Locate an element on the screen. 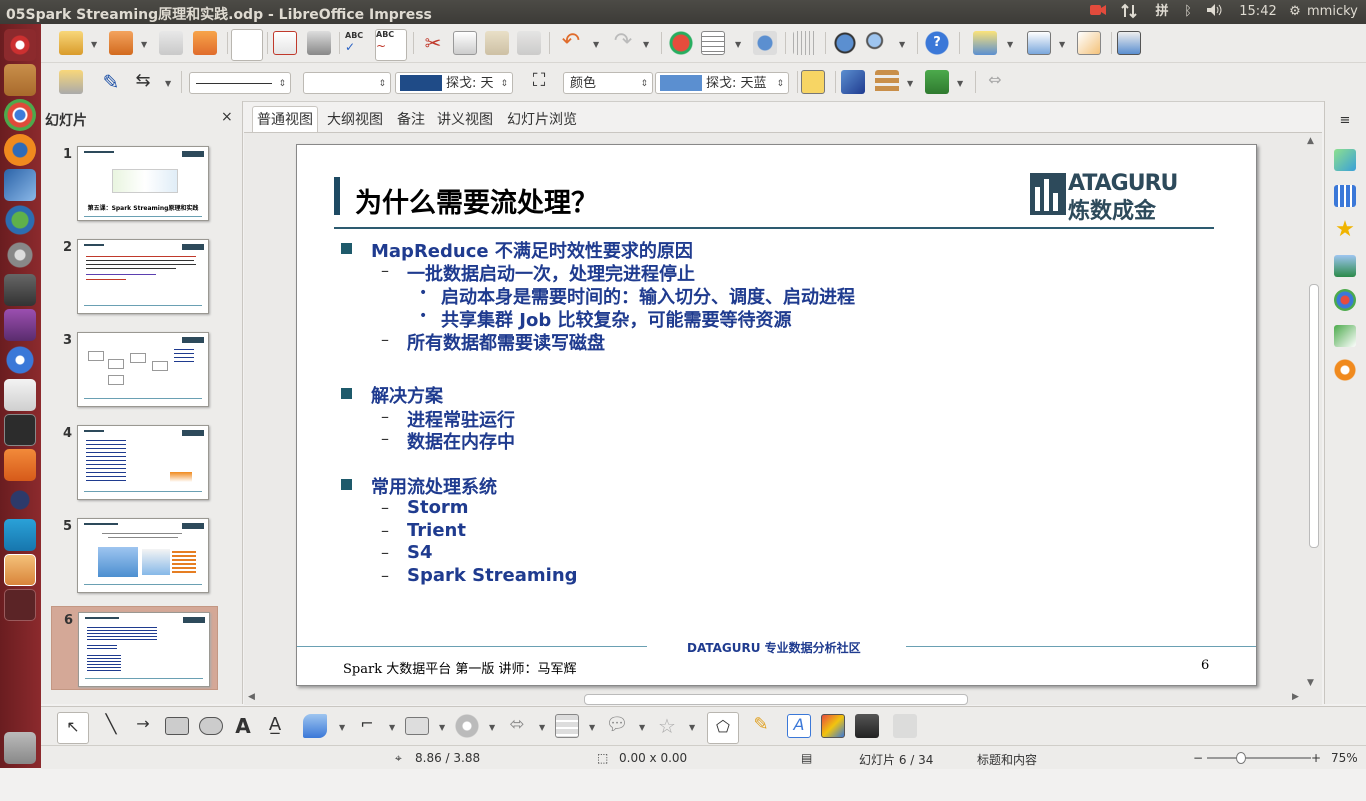 Image resolution: width=1366 pixels, height=801 pixels. workspace-switcher-icon is located at coordinates (20, 605).